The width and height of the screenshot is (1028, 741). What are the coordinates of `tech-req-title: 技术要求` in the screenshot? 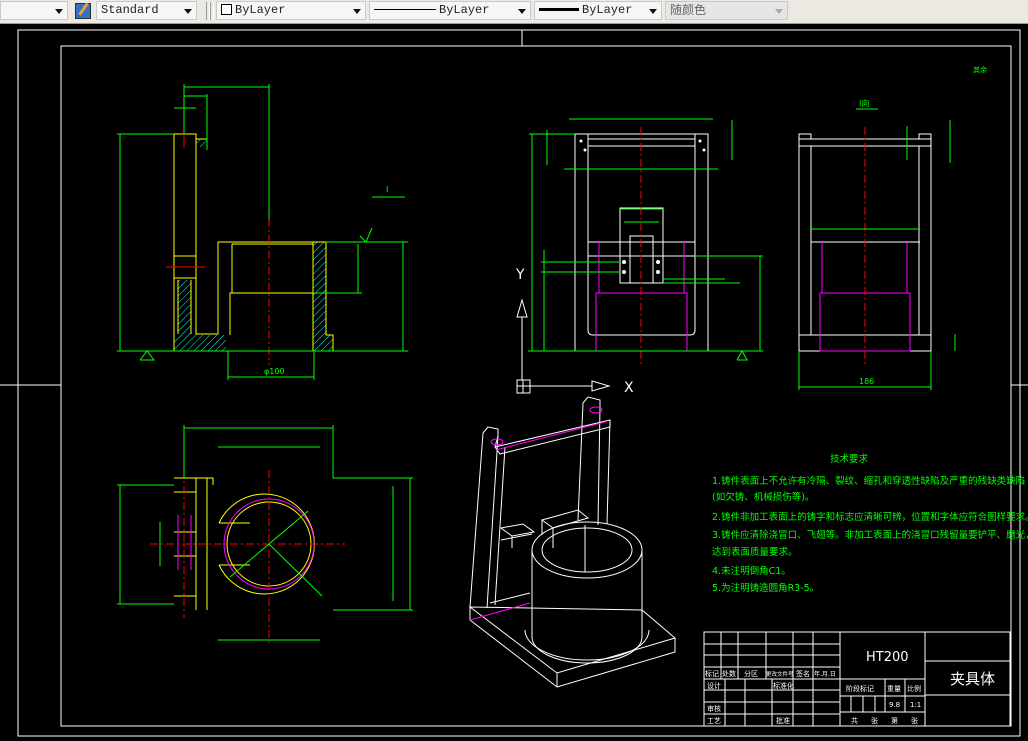 It's located at (849, 459).